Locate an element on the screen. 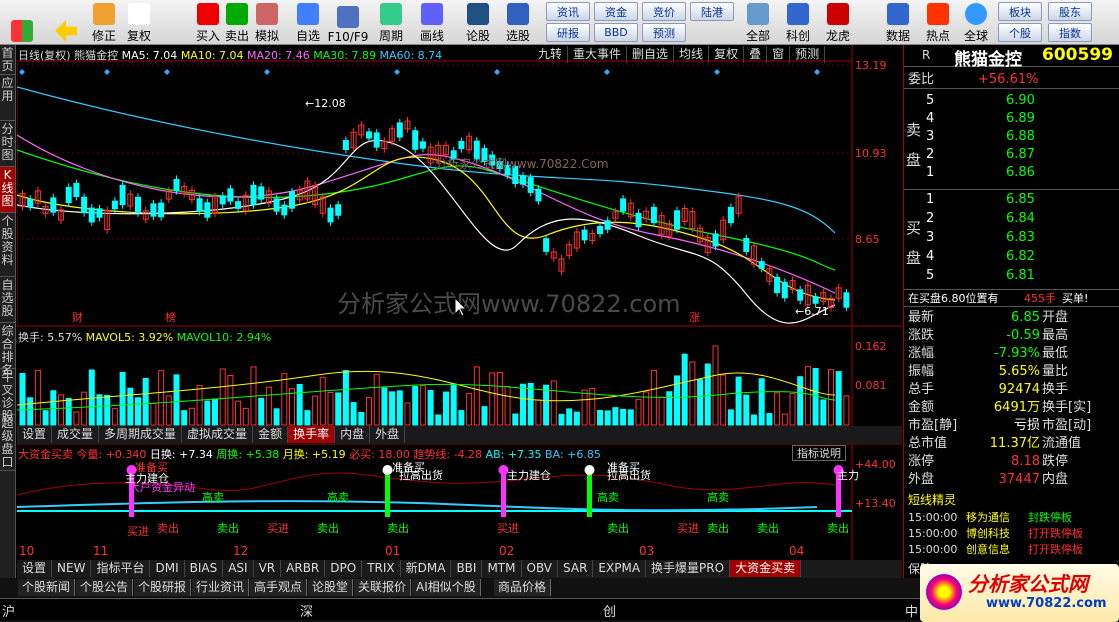 The height and width of the screenshot is (622, 1119). toolbar-right-button-1: 科创 is located at coordinates (798, 22).